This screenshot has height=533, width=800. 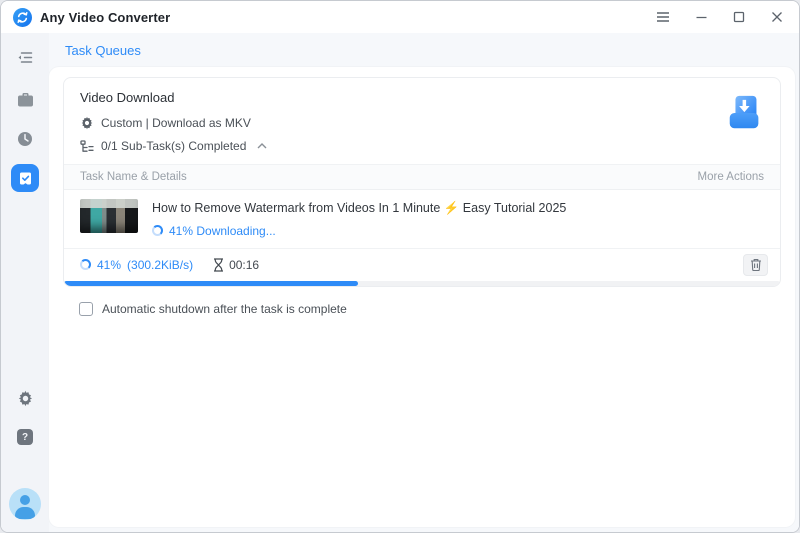 What do you see at coordinates (422, 177) in the screenshot?
I see `task-table-header: Task Name & Details More Actions` at bounding box center [422, 177].